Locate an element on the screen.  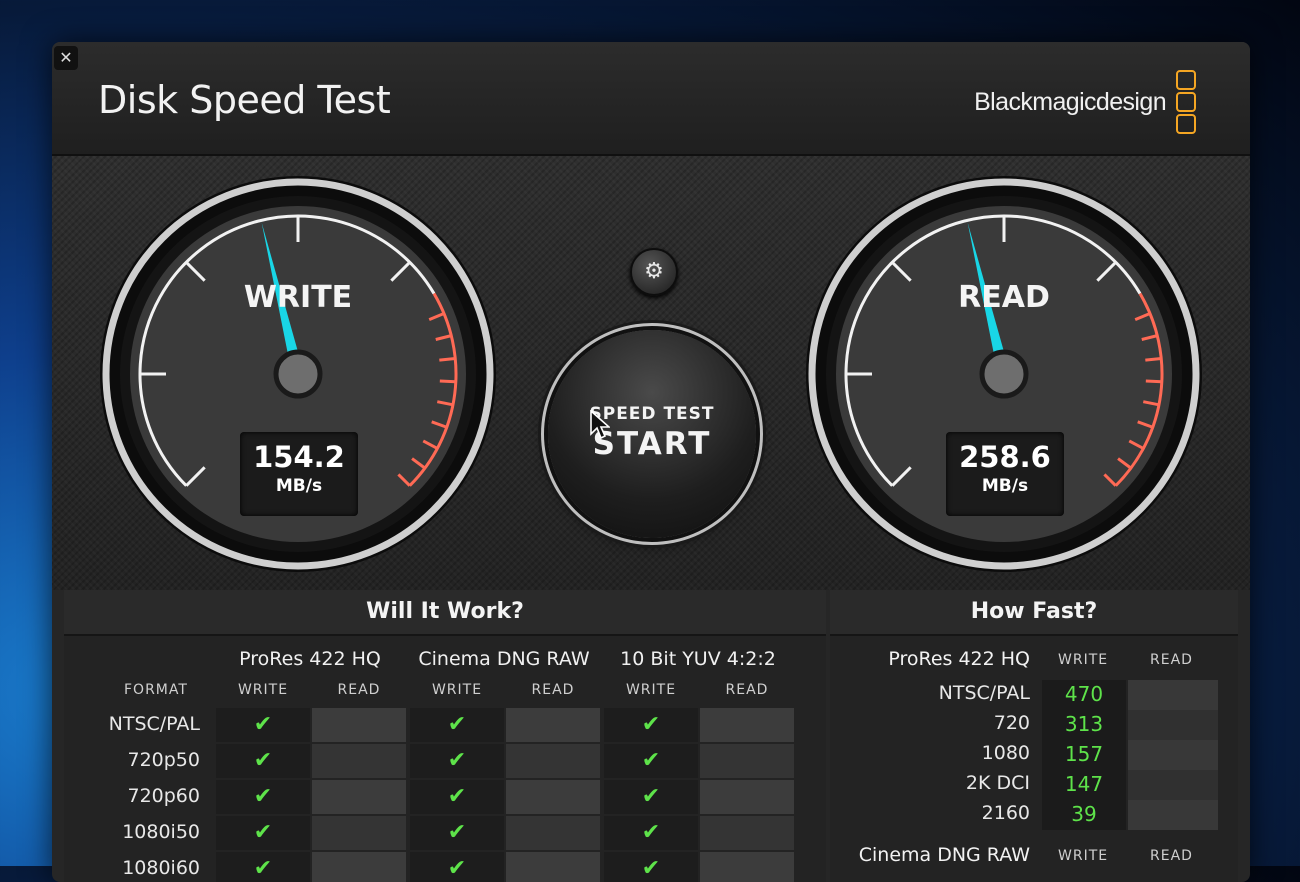
how-fast-next-write-header: WRITE is located at coordinates (1083, 856).